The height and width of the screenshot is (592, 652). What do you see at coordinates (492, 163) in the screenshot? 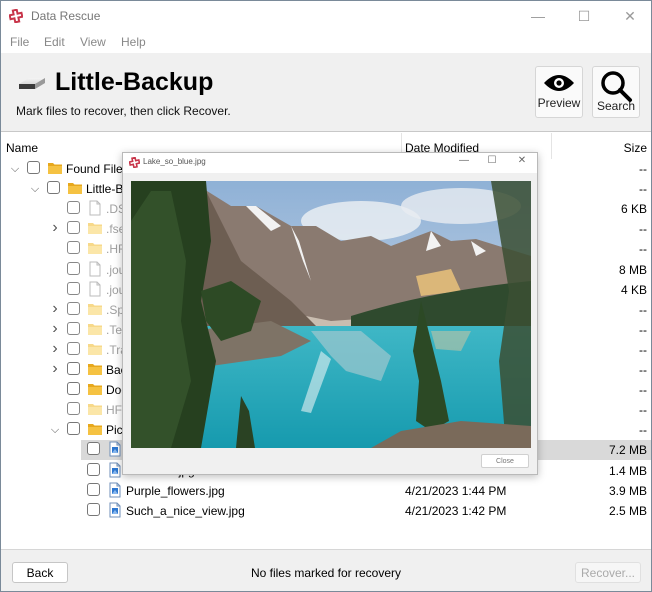
I see `dialog-maximize-button: ☐` at bounding box center [492, 163].